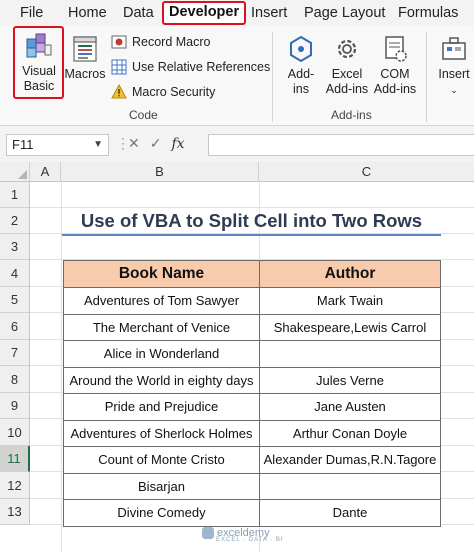 Image resolution: width=474 pixels, height=552 pixels. What do you see at coordinates (396, 49) in the screenshot?
I see `com-addins-icon` at bounding box center [396, 49].